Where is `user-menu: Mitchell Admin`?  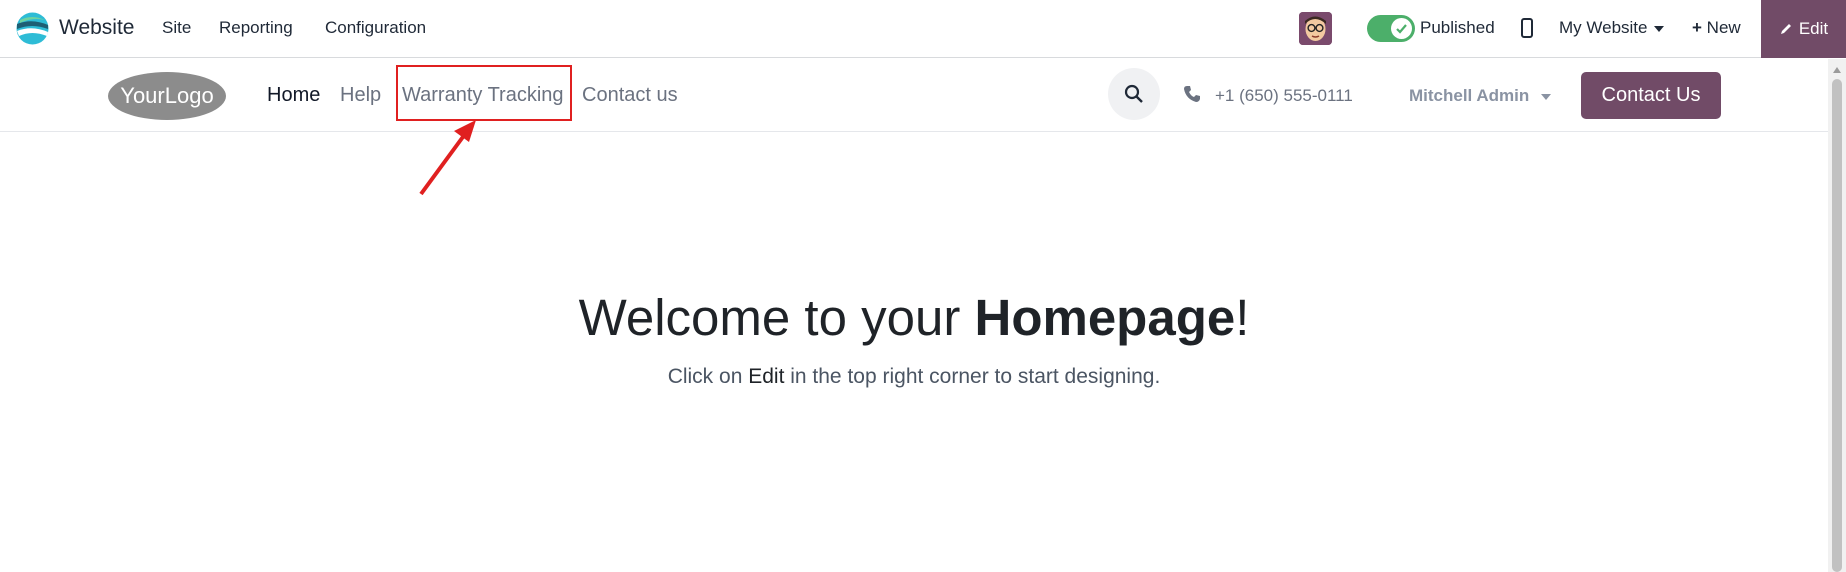 user-menu: Mitchell Admin is located at coordinates (1480, 96).